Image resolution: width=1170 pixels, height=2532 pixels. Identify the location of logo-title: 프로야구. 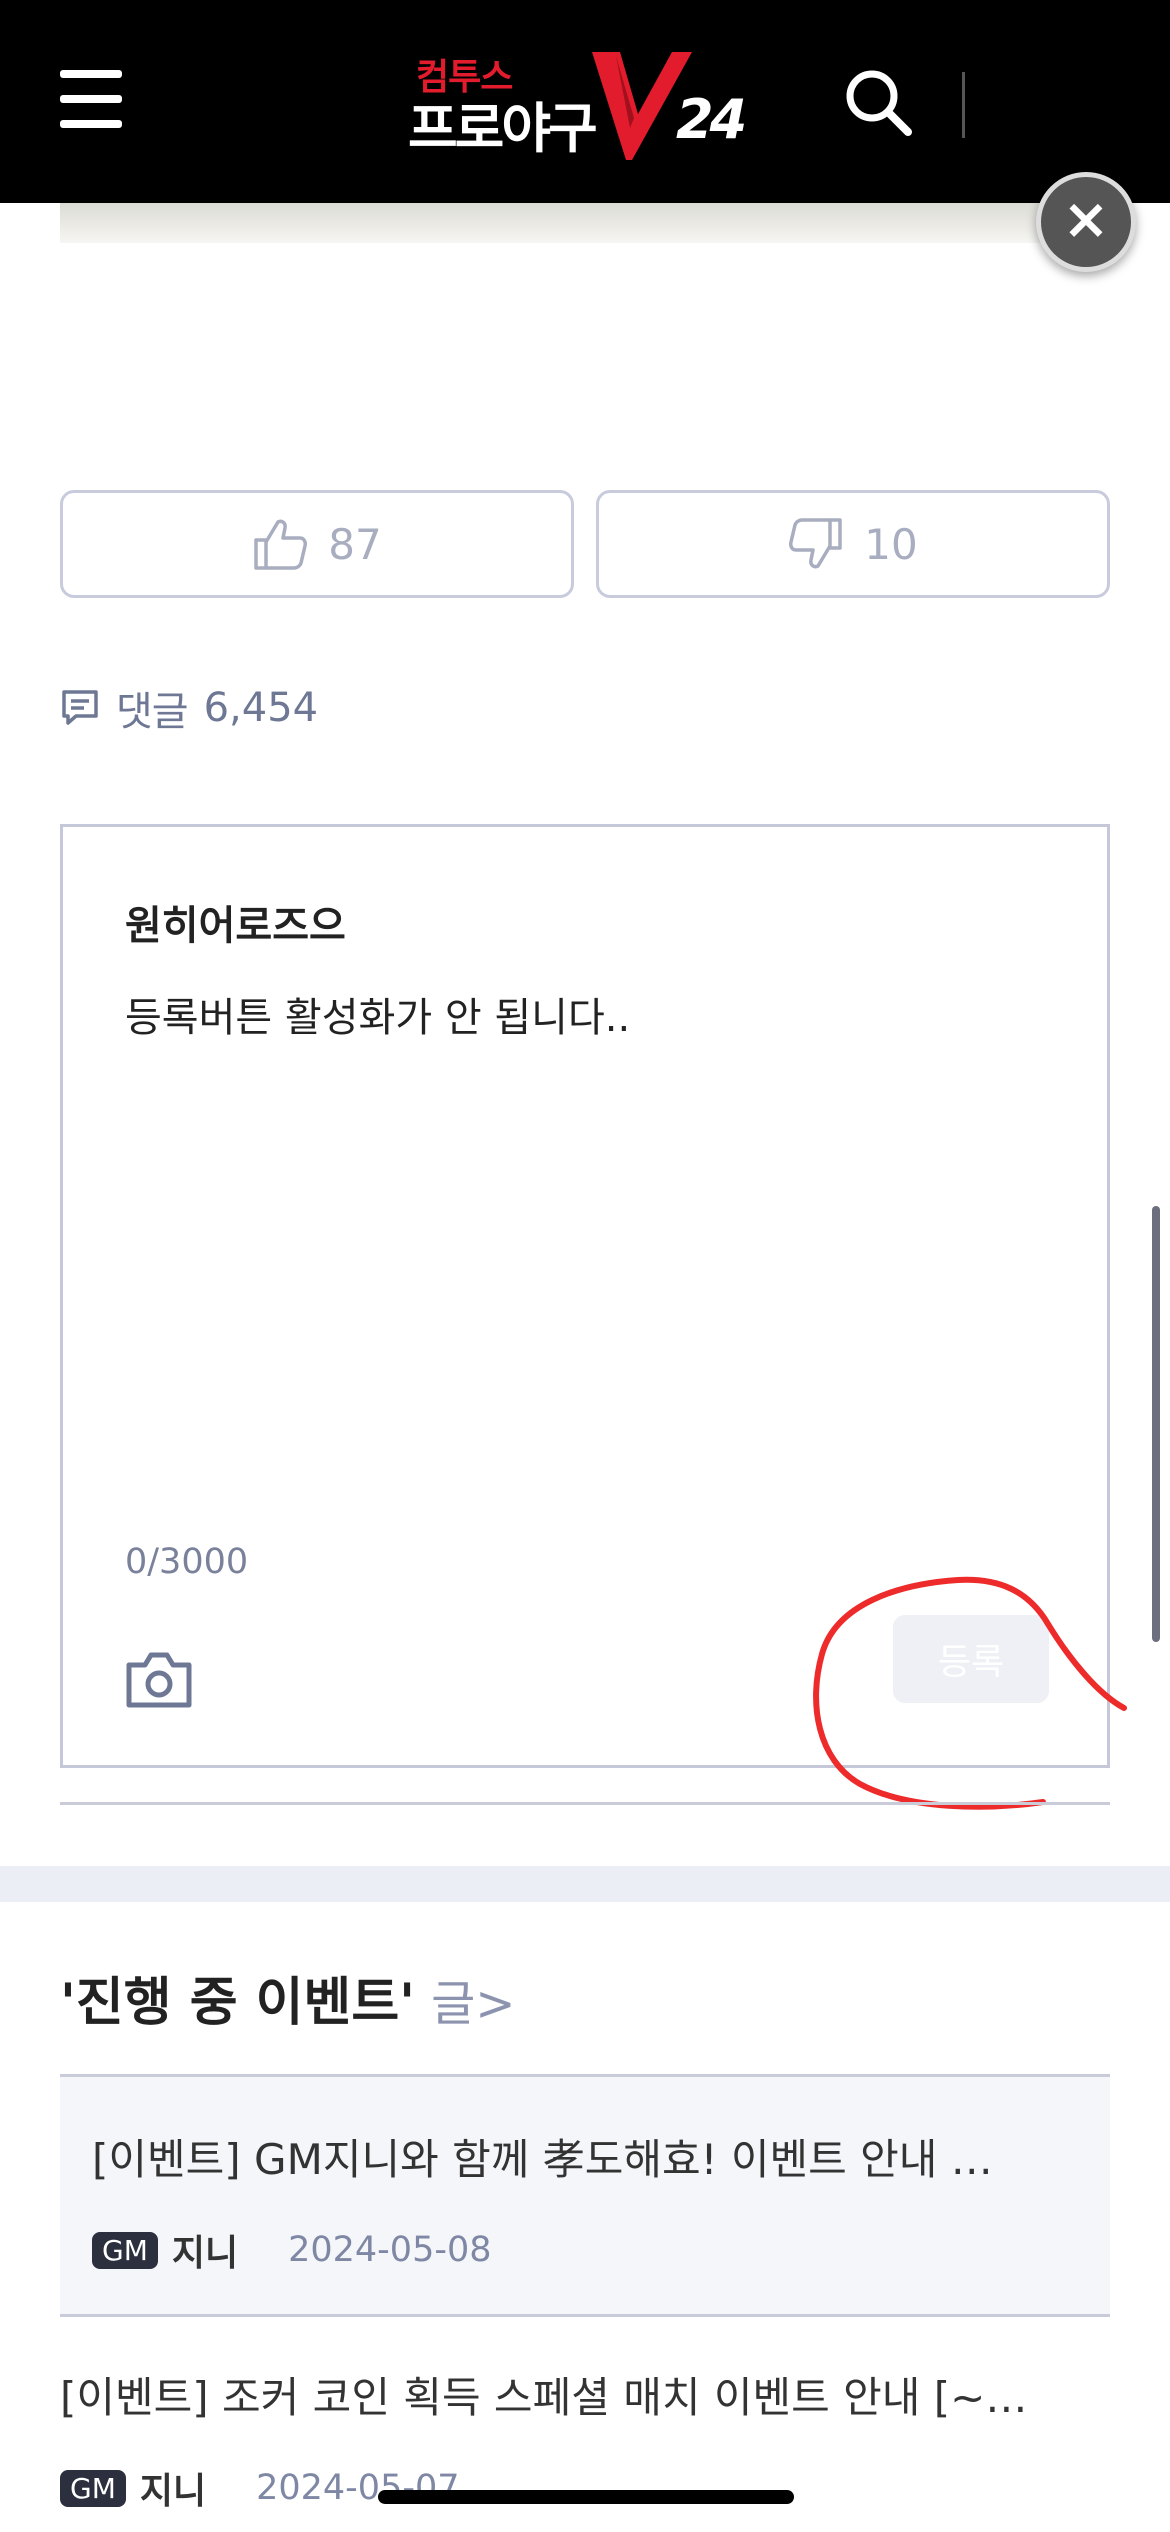
(503, 128).